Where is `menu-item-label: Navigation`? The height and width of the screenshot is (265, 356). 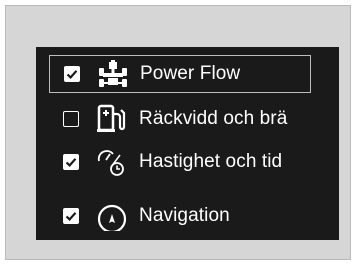 menu-item-label: Navigation is located at coordinates (184, 215).